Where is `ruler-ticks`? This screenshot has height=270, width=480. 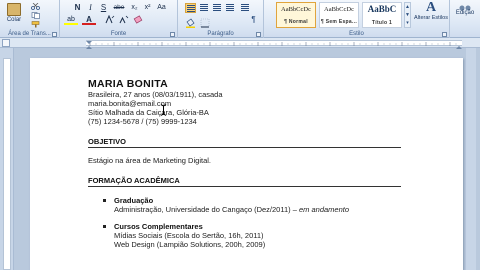 ruler-ticks is located at coordinates (273, 44).